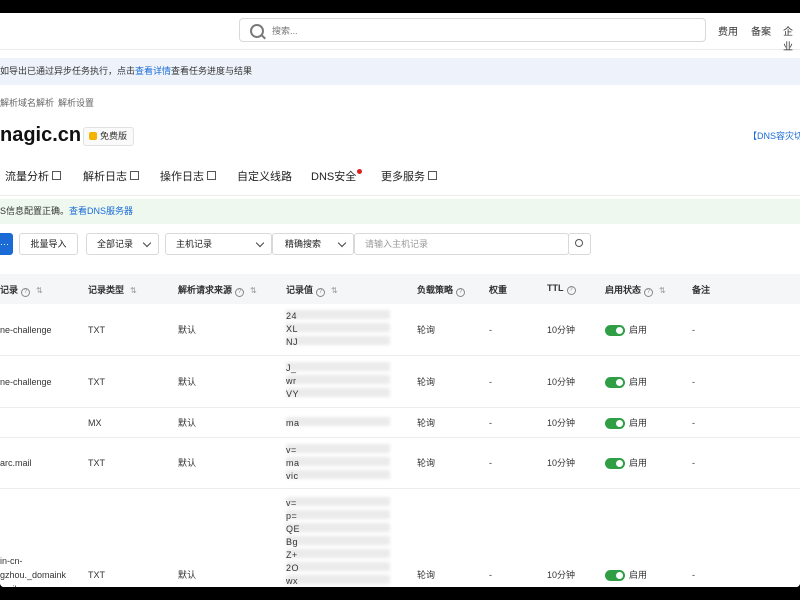  Describe the element at coordinates (16, 463) in the screenshot. I see `record-host: arc.mail` at that location.